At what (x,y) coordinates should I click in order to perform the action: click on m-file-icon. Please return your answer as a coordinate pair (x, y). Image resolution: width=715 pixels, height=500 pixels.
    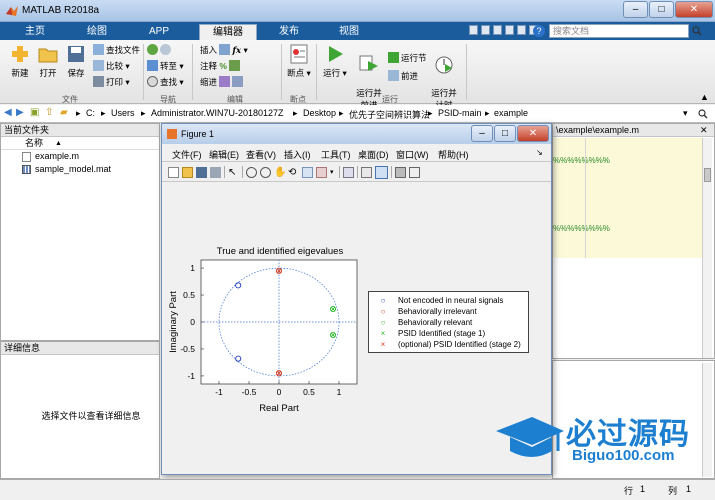
    Looking at the image, I should click on (26, 157).